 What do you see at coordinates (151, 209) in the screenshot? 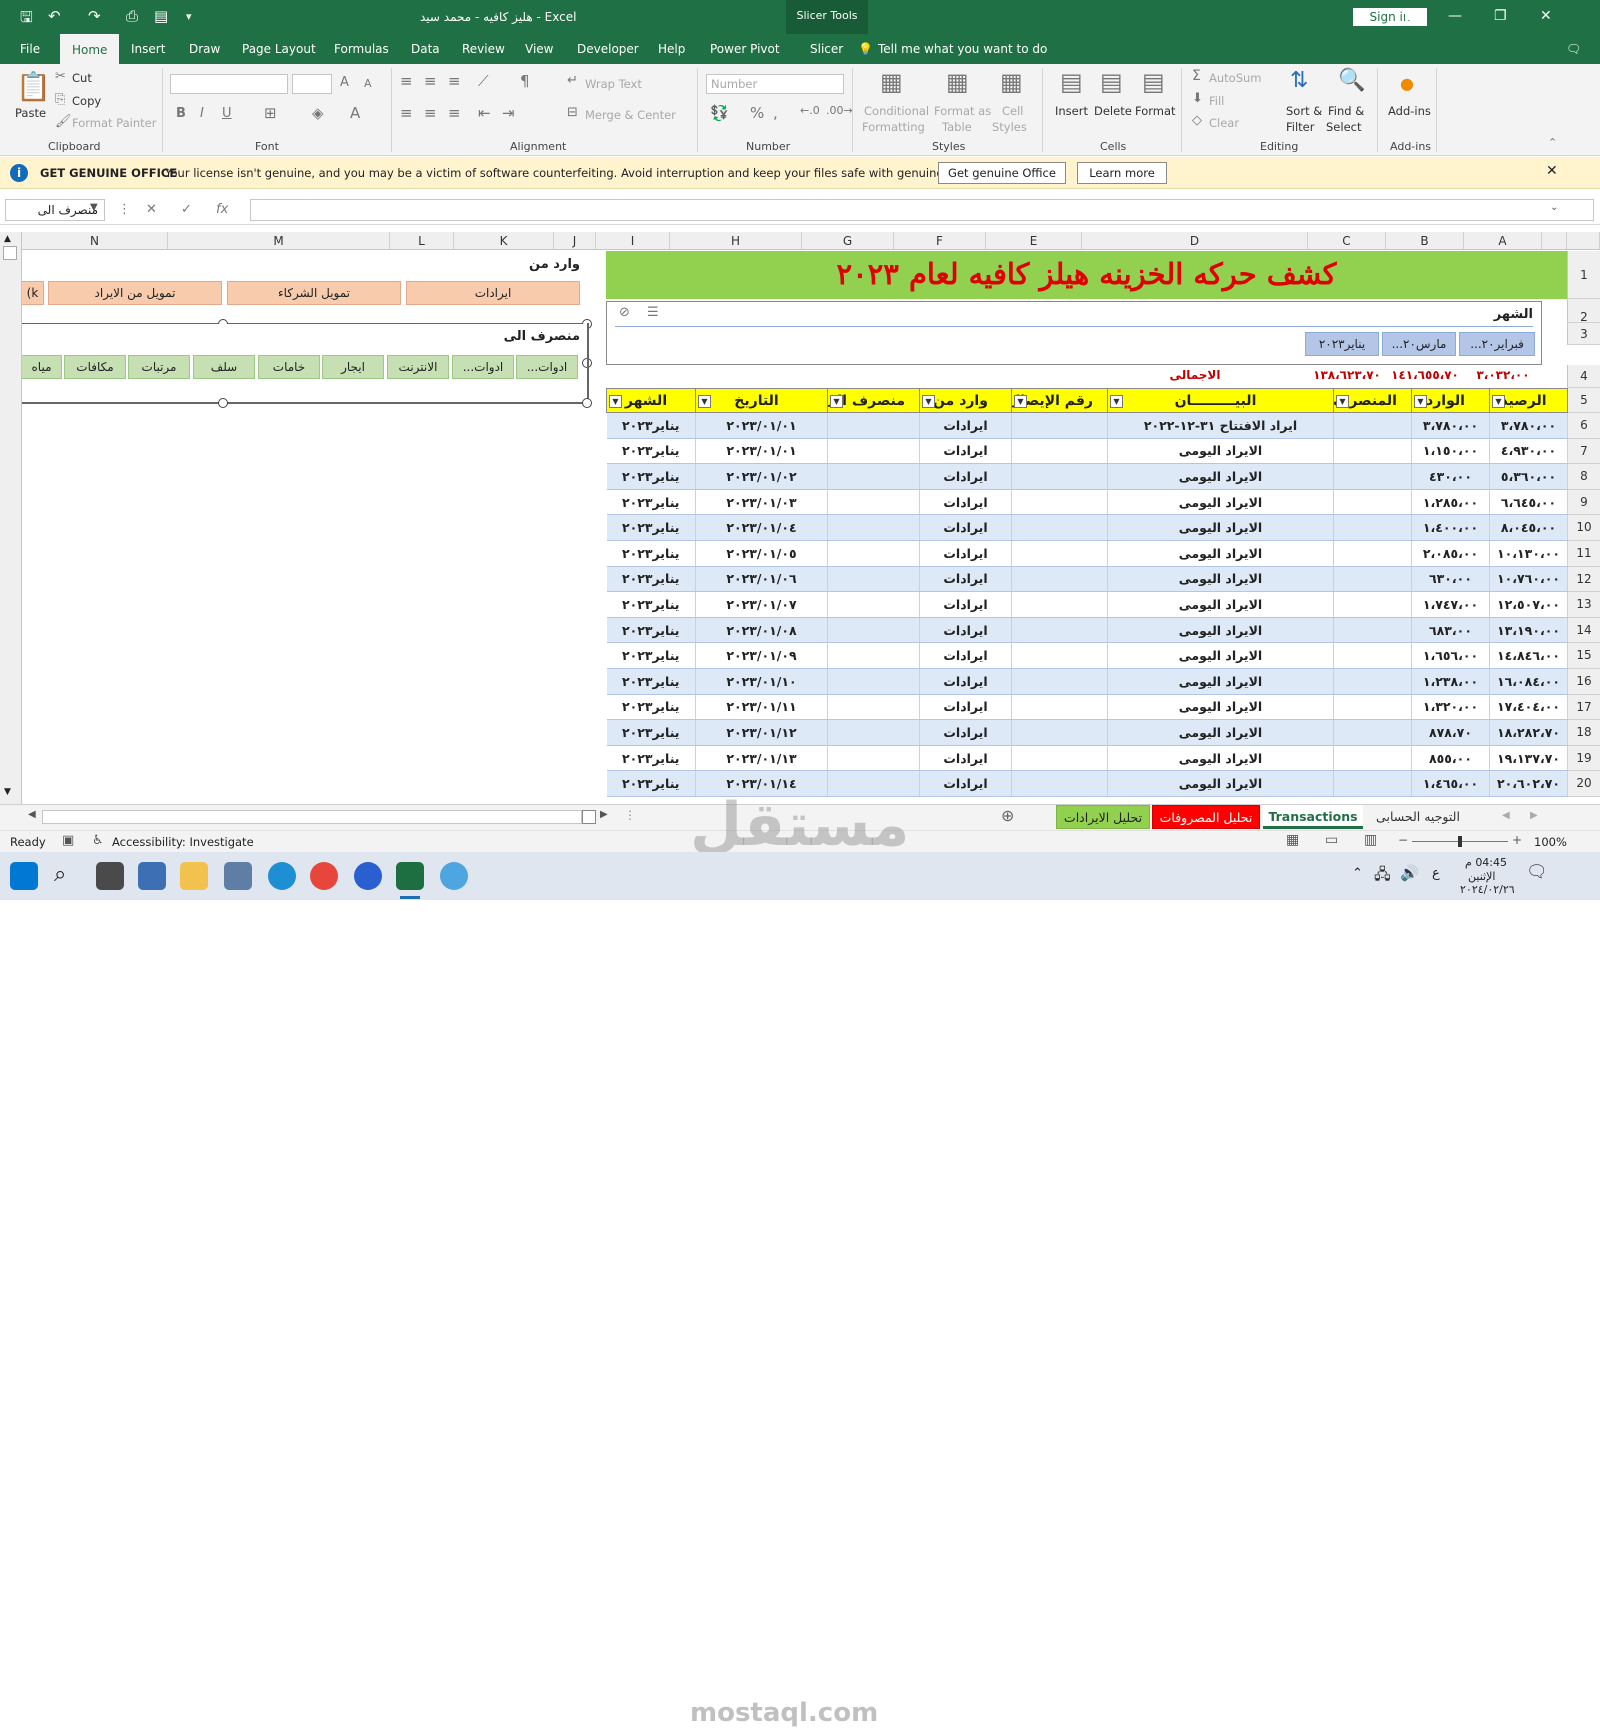
I see `cancel-icon: ✕` at bounding box center [151, 209].